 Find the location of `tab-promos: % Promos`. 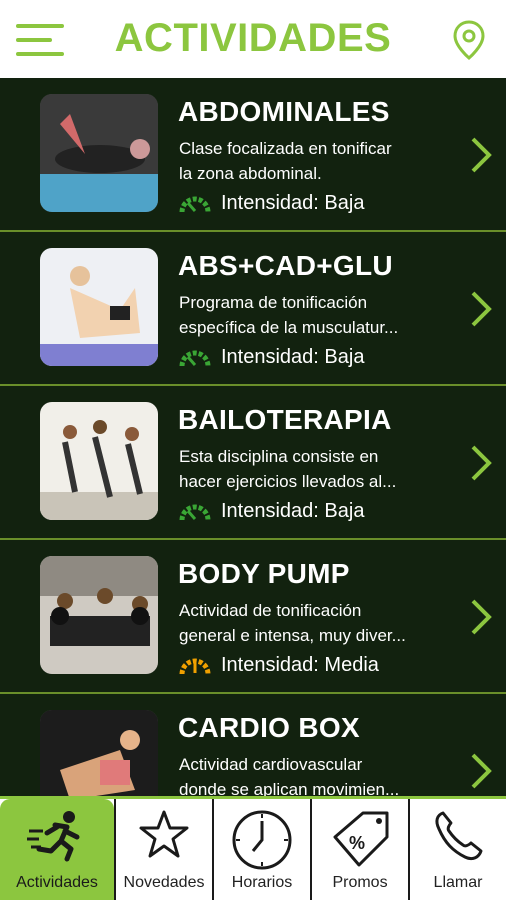

tab-promos: % Promos is located at coordinates (359, 849).